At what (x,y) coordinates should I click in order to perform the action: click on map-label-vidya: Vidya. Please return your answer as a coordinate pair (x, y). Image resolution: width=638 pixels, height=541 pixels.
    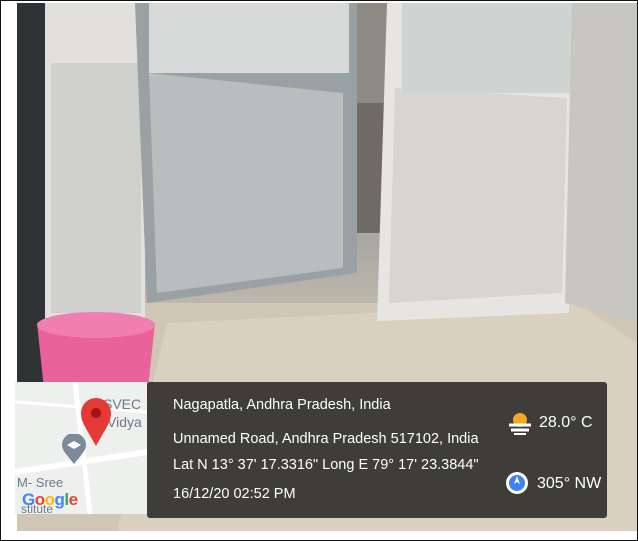
    Looking at the image, I should click on (124, 422).